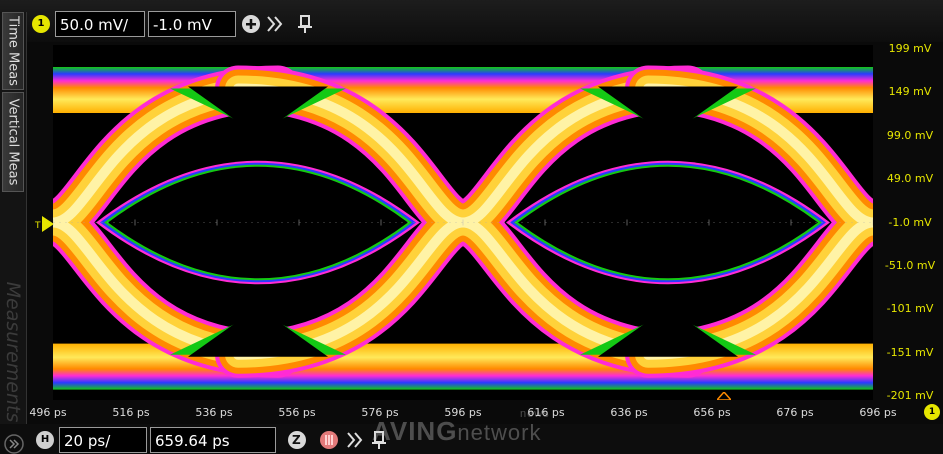  I want to click on y-tick-label: 199 mV, so click(910, 48).